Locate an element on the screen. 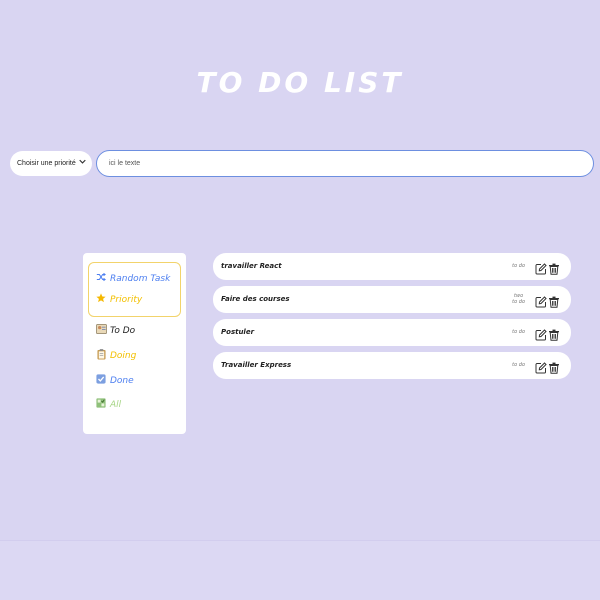  task-item: travailler React to do is located at coordinates (392, 266).